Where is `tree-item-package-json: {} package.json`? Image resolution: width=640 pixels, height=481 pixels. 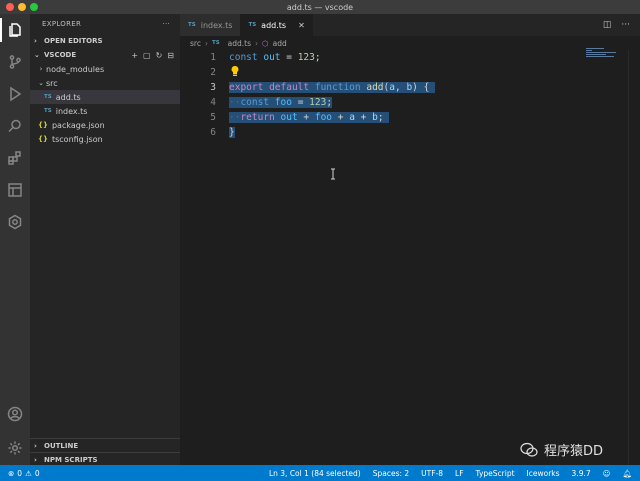 tree-item-package-json: {} package.json is located at coordinates (105, 125).